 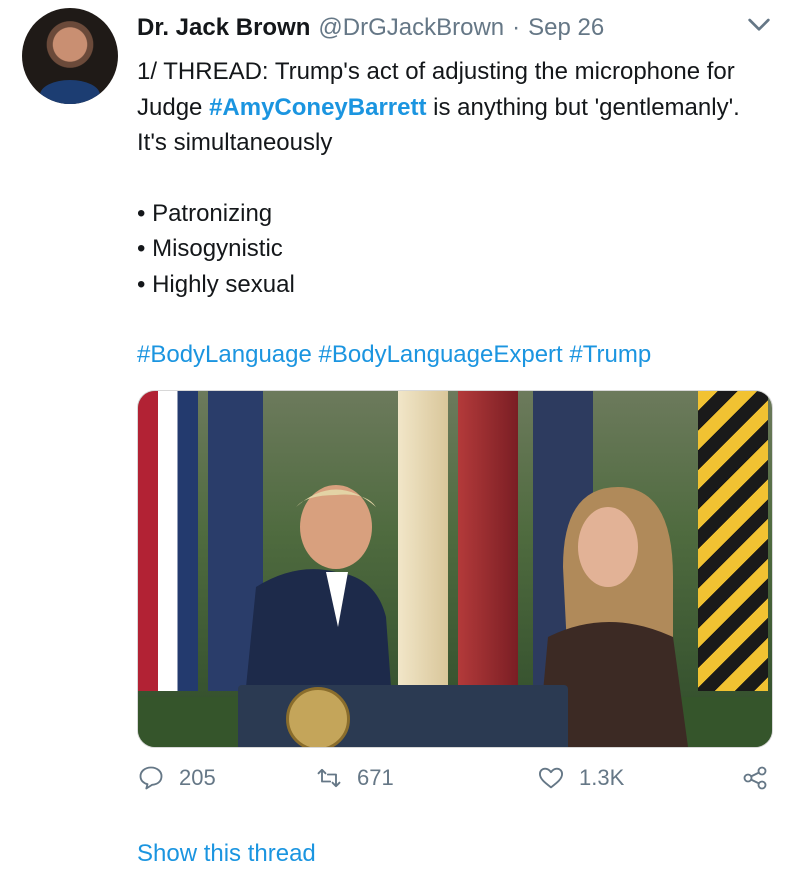 What do you see at coordinates (151, 778) in the screenshot?
I see `reply-icon` at bounding box center [151, 778].